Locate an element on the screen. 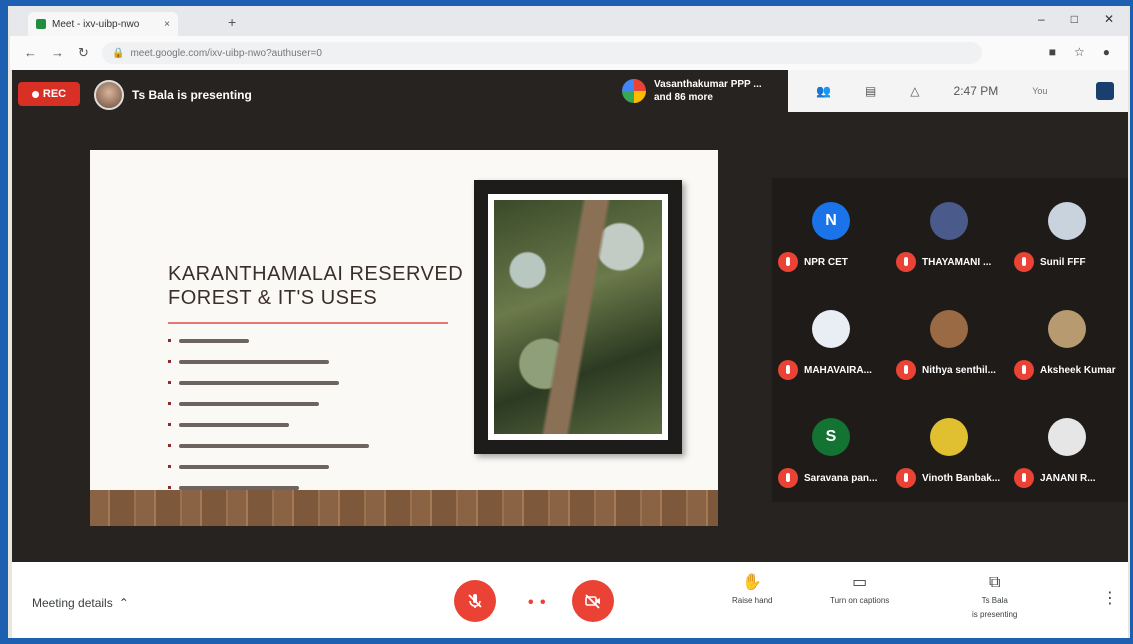 The width and height of the screenshot is (1133, 644). others-indicator: Vasanthakumar PPP ... and 86 more is located at coordinates (692, 91).